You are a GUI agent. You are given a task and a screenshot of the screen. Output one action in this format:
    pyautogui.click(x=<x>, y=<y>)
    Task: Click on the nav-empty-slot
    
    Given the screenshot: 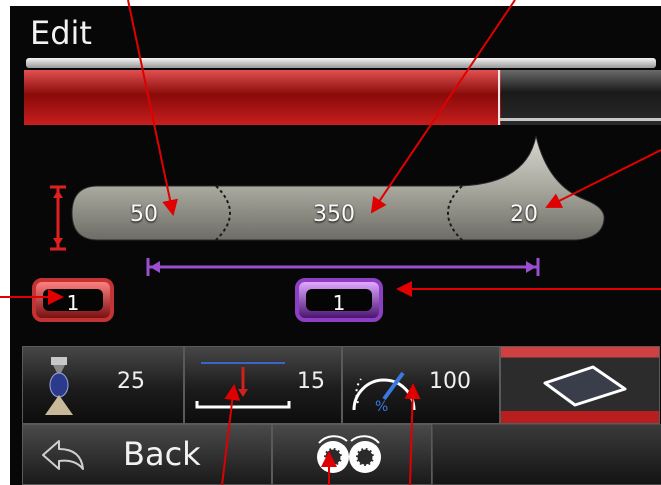 What is the action you would take?
    pyautogui.click(x=546, y=454)
    